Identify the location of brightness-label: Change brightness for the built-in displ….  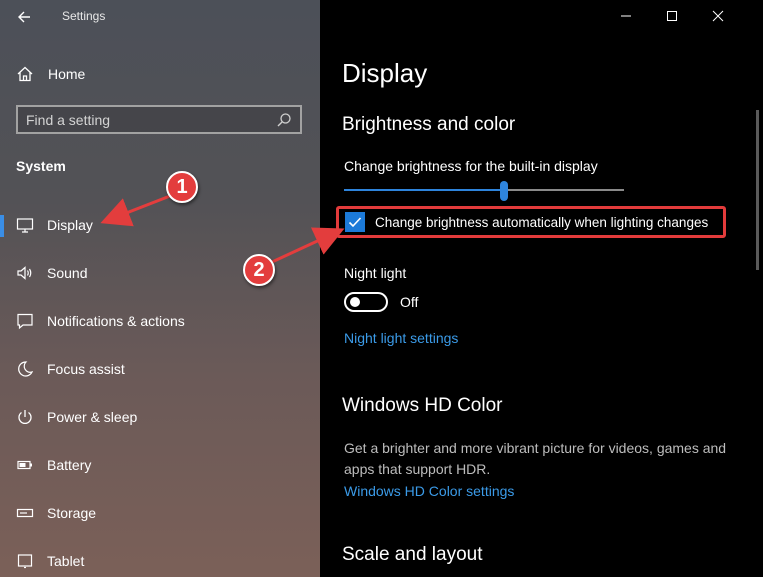
(471, 166).